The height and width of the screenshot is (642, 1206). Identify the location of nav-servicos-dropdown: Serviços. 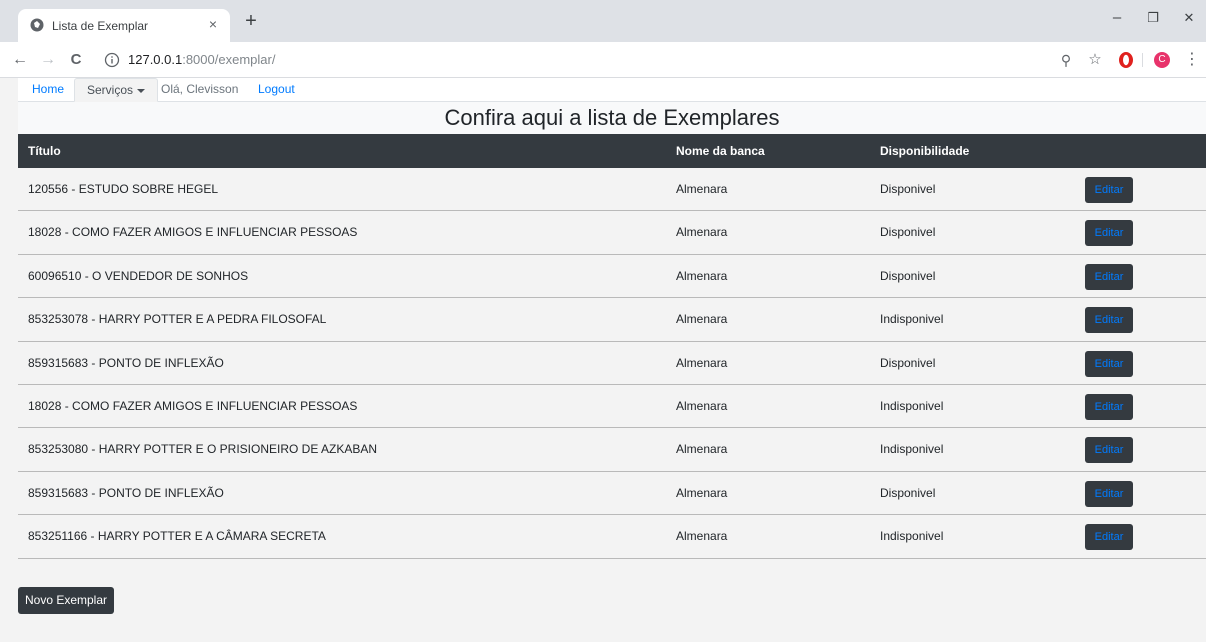
(116, 90).